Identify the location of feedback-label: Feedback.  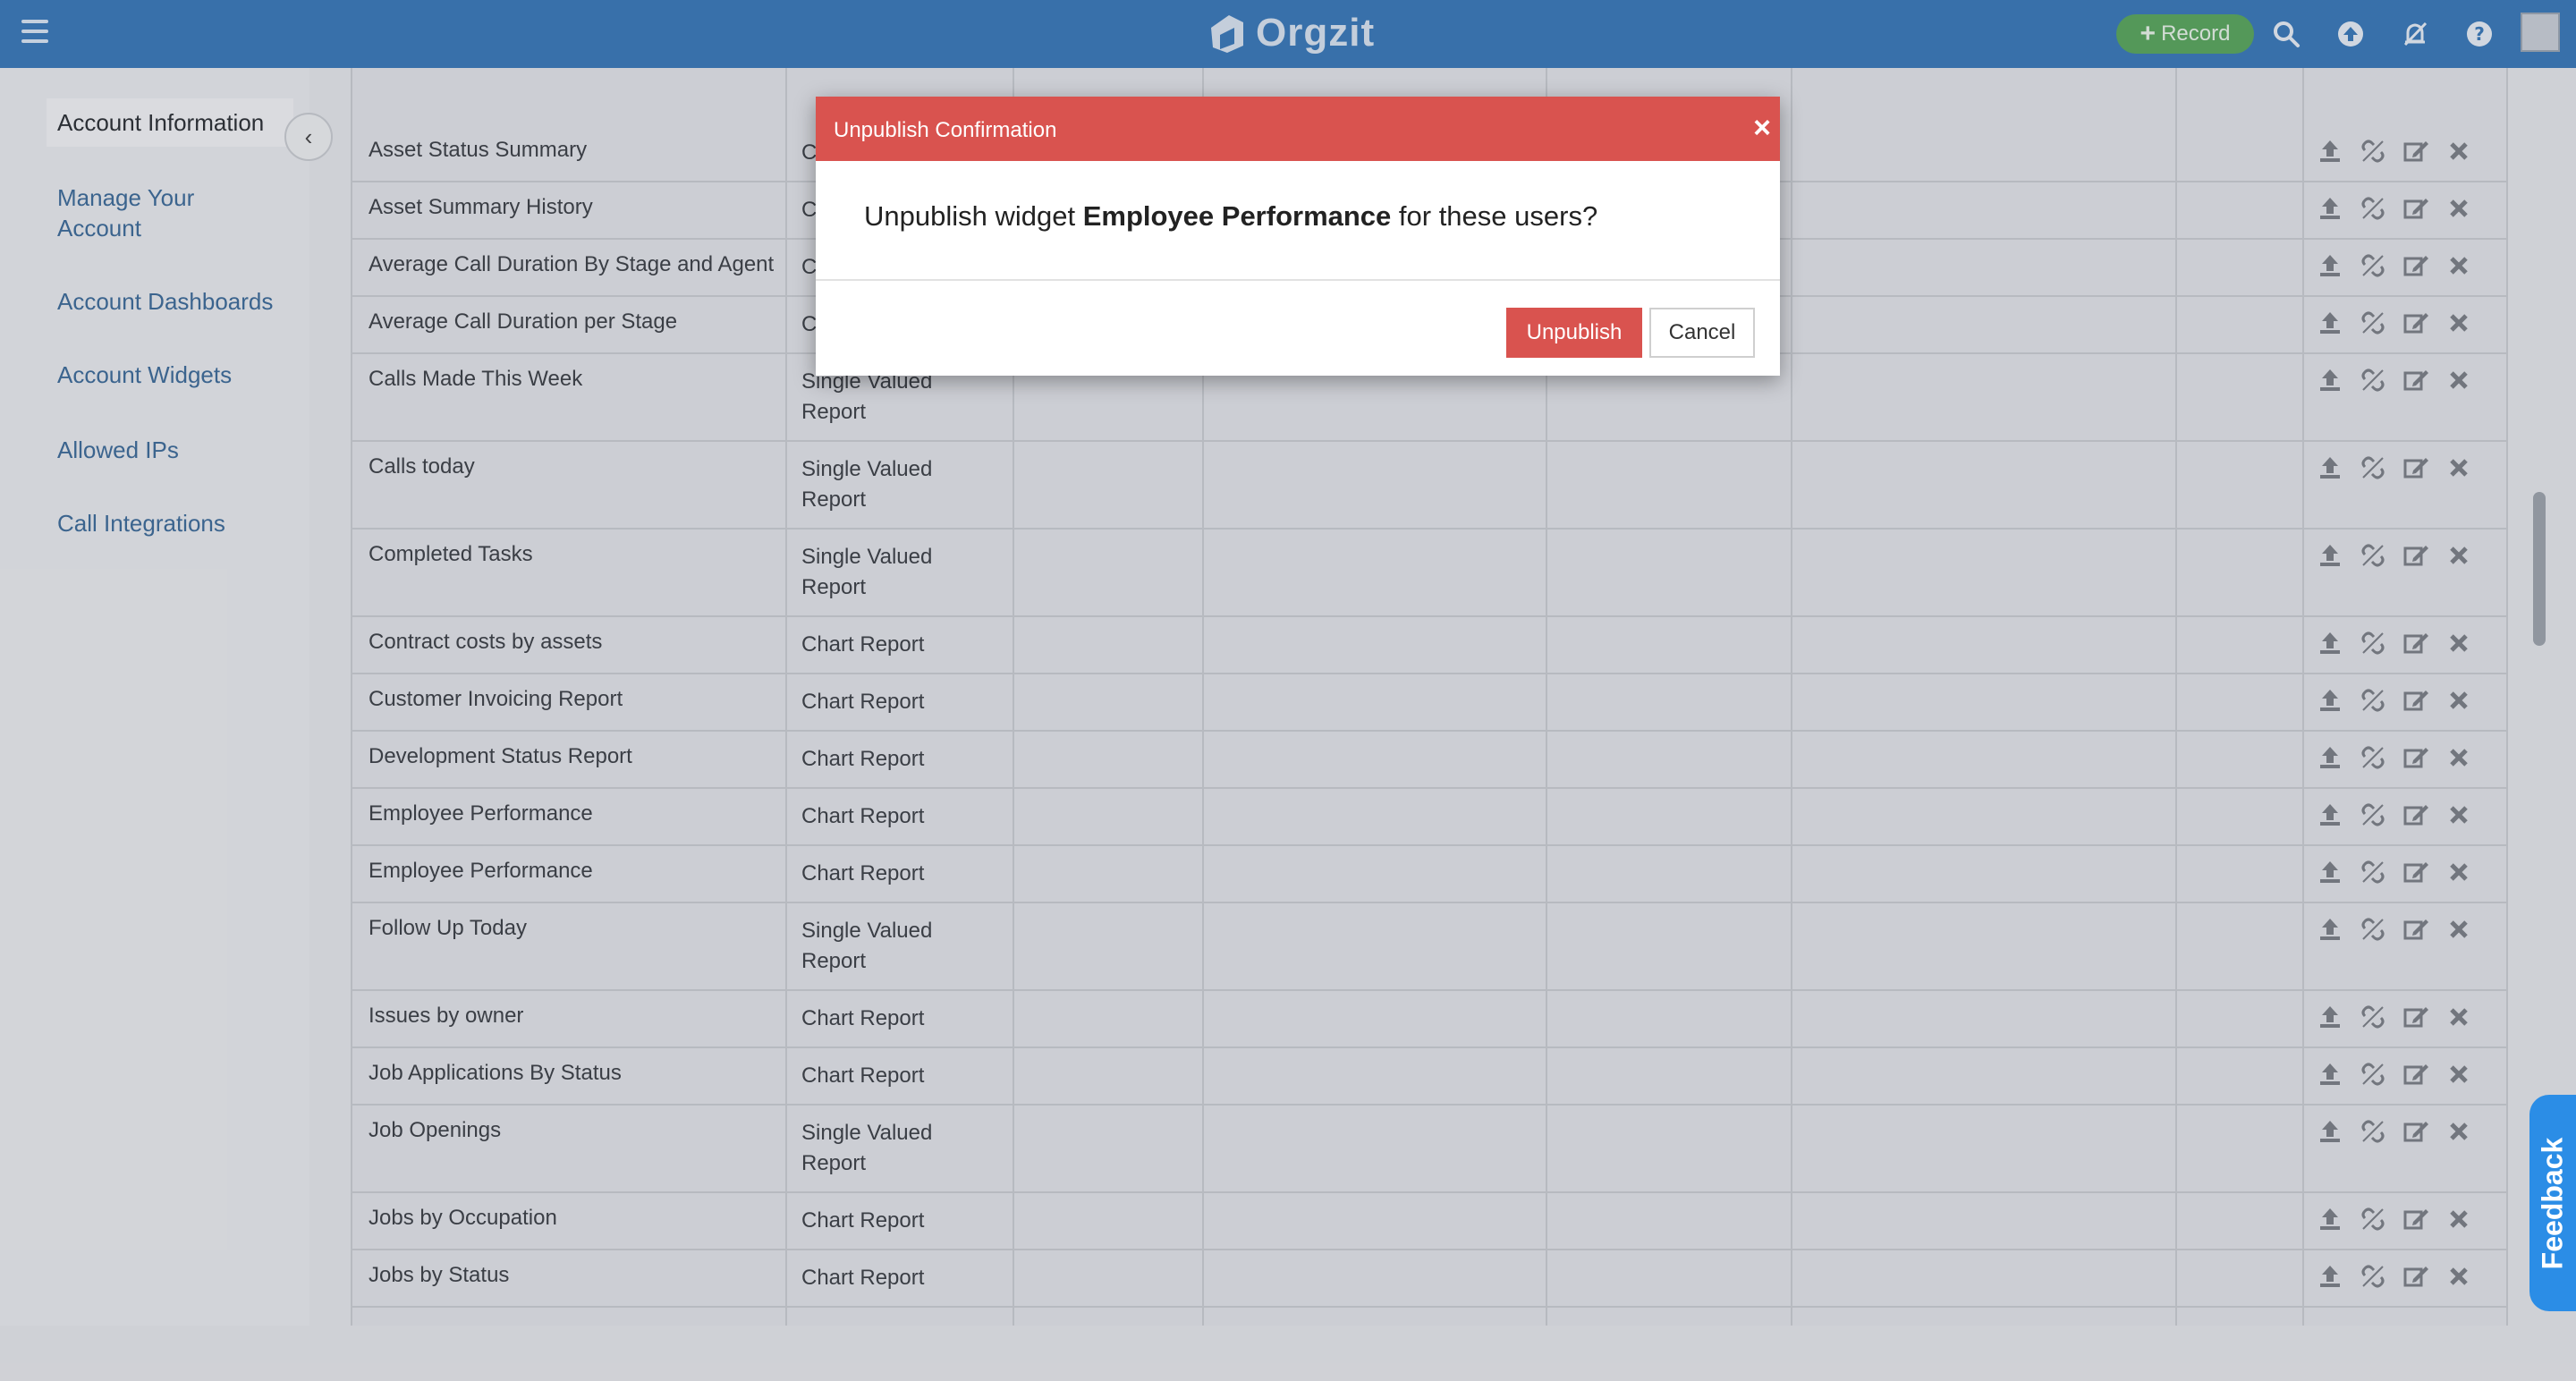
(2552, 1203).